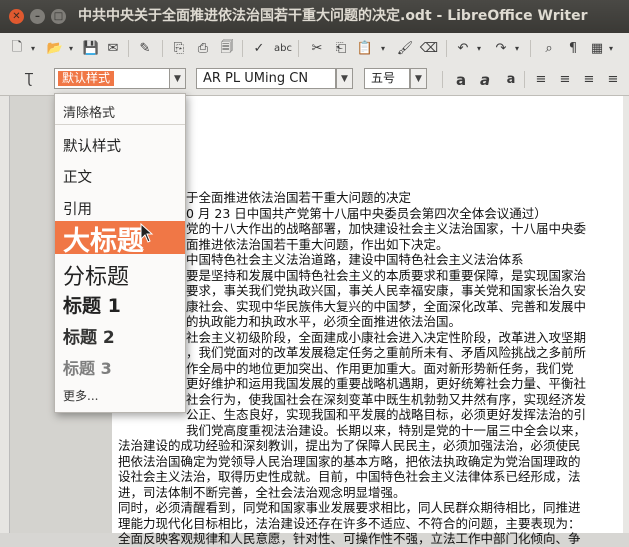  What do you see at coordinates (386, 307) in the screenshot?
I see `document-line: 康社会、实现中华民族伟大复兴的中国梦，全面深化改革、完善和发展中` at bounding box center [386, 307].